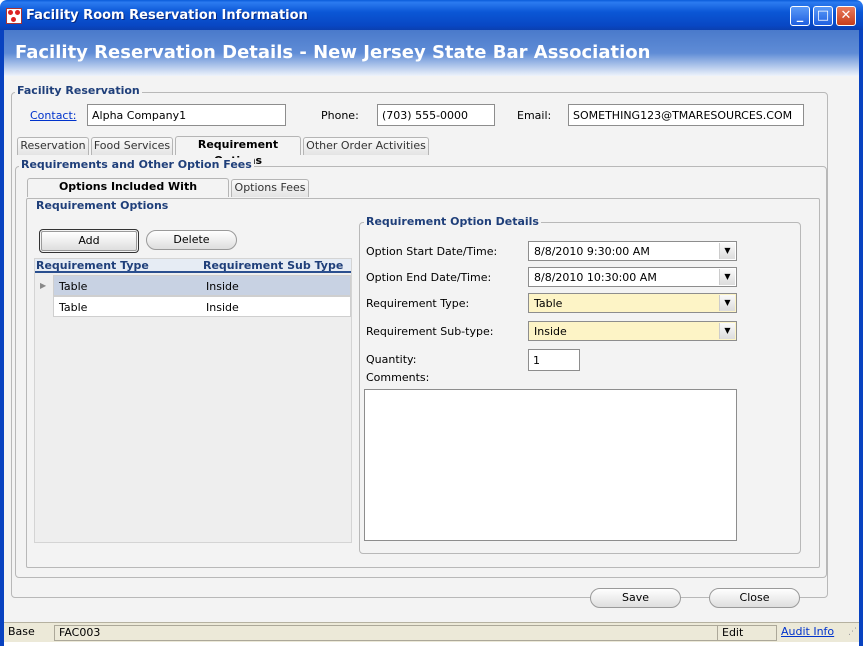 The height and width of the screenshot is (646, 863). What do you see at coordinates (102, 205) in the screenshot?
I see `requirement-options-title: Requirement Options` at bounding box center [102, 205].